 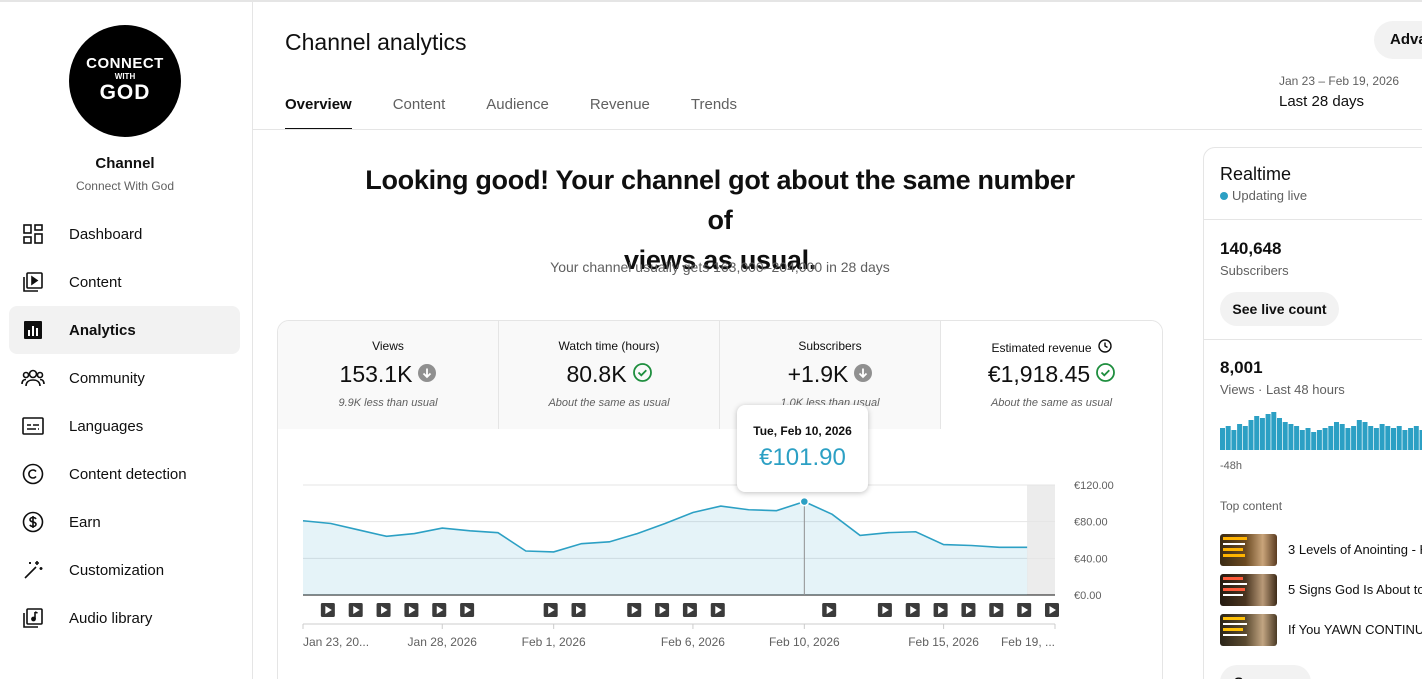 What do you see at coordinates (443, 642) in the screenshot?
I see `x-tick-label: Jan 28, 2026` at bounding box center [443, 642].